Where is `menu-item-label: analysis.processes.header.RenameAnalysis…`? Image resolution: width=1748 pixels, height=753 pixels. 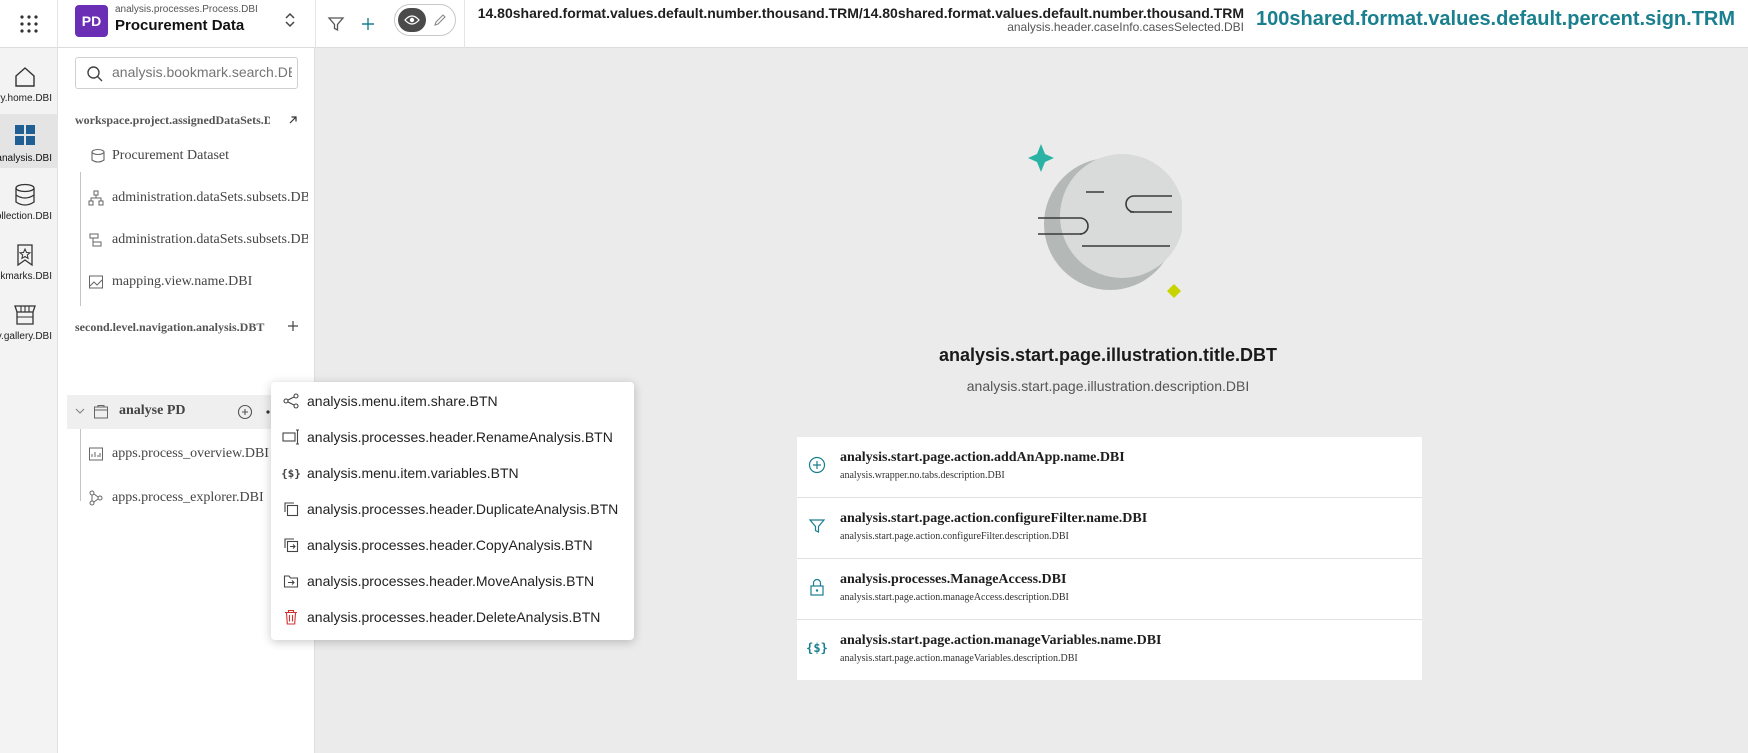 menu-item-label: analysis.processes.header.RenameAnalysis… is located at coordinates (460, 437).